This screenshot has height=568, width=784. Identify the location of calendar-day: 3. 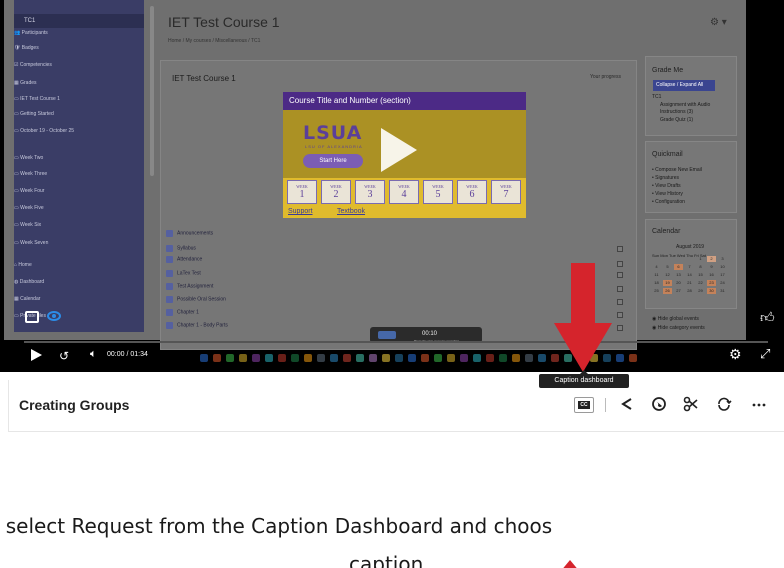
(722, 258).